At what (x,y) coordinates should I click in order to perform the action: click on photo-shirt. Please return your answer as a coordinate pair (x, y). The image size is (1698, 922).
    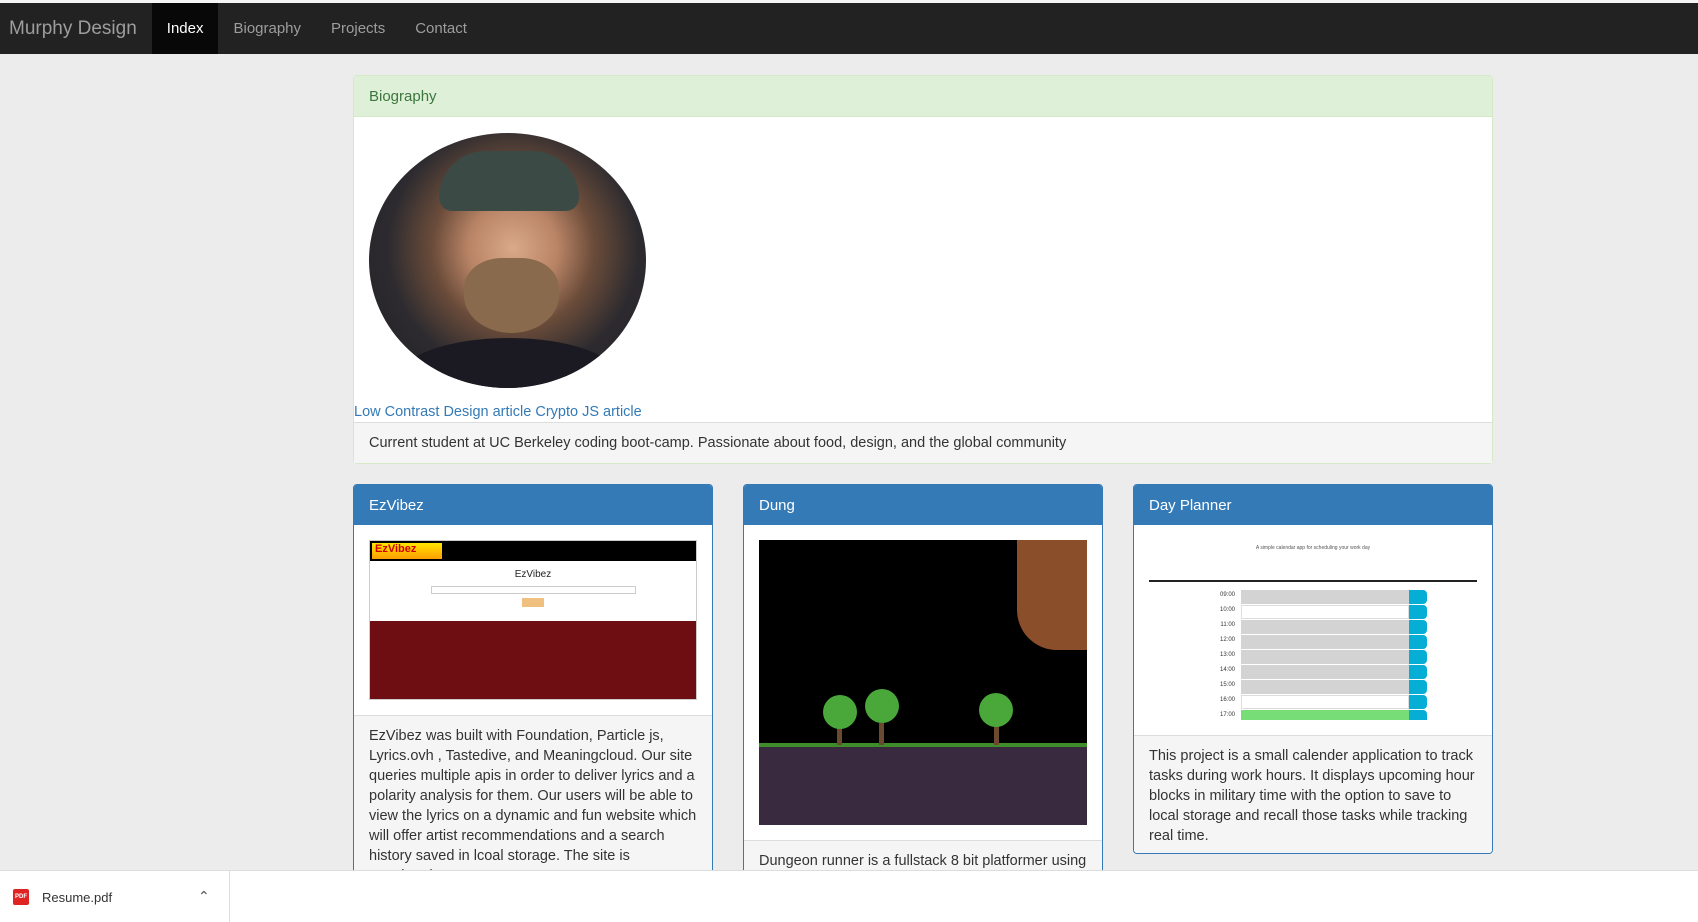
    Looking at the image, I should click on (509, 363).